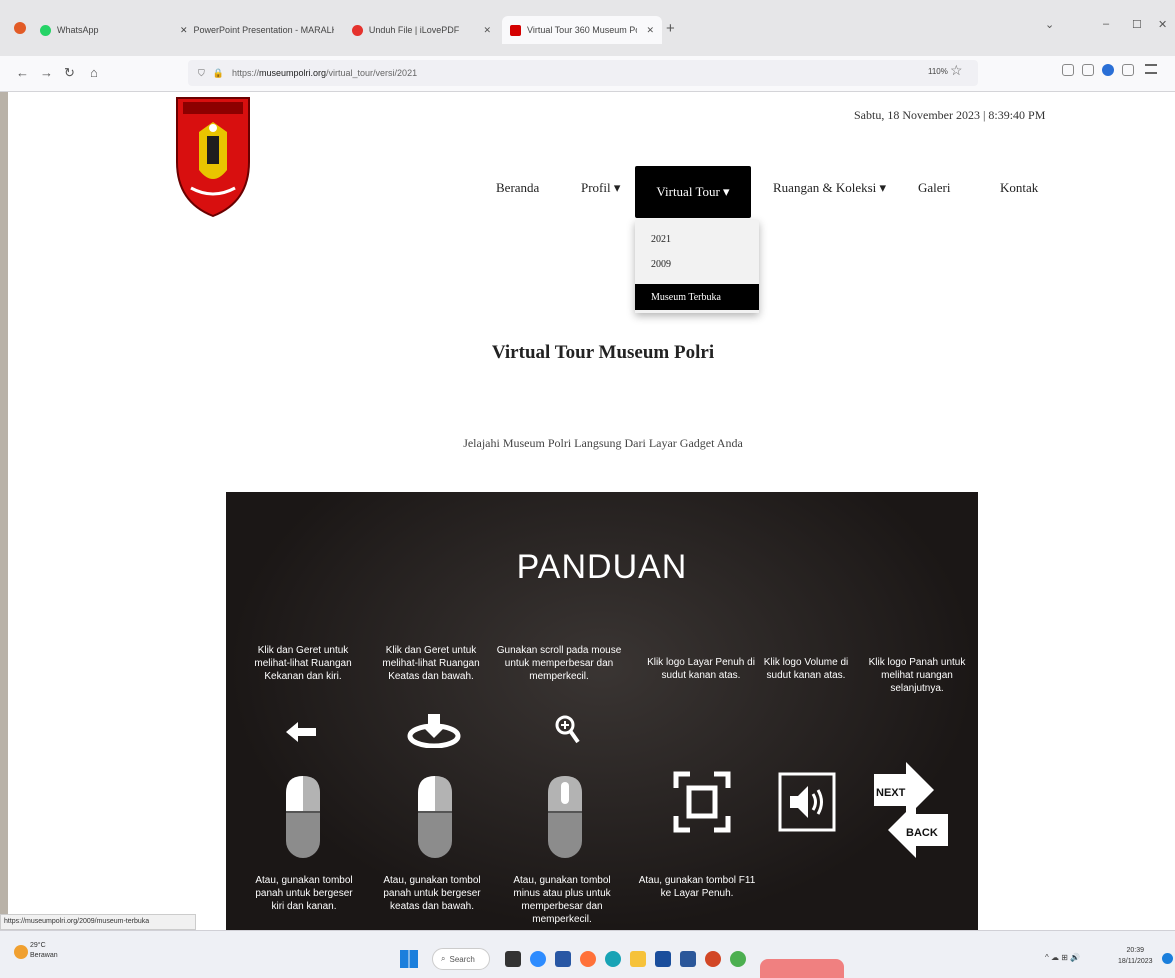  I want to click on tab-virtual-tour: Virtual Tour 360 Museum Polri ✕, so click(582, 30).